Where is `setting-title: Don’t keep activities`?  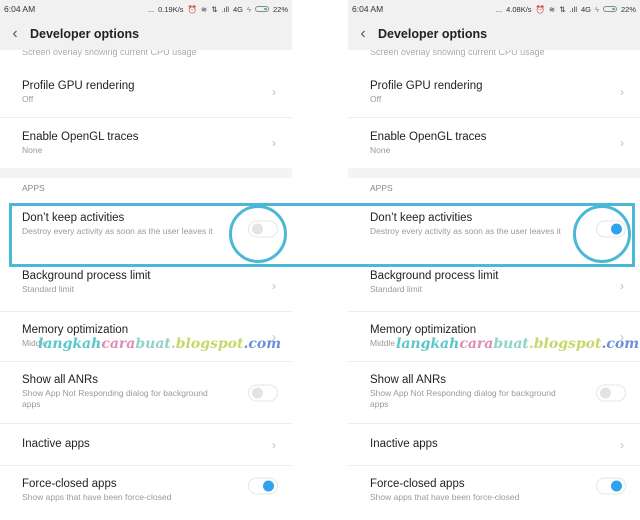 setting-title: Don’t keep activities is located at coordinates (73, 218).